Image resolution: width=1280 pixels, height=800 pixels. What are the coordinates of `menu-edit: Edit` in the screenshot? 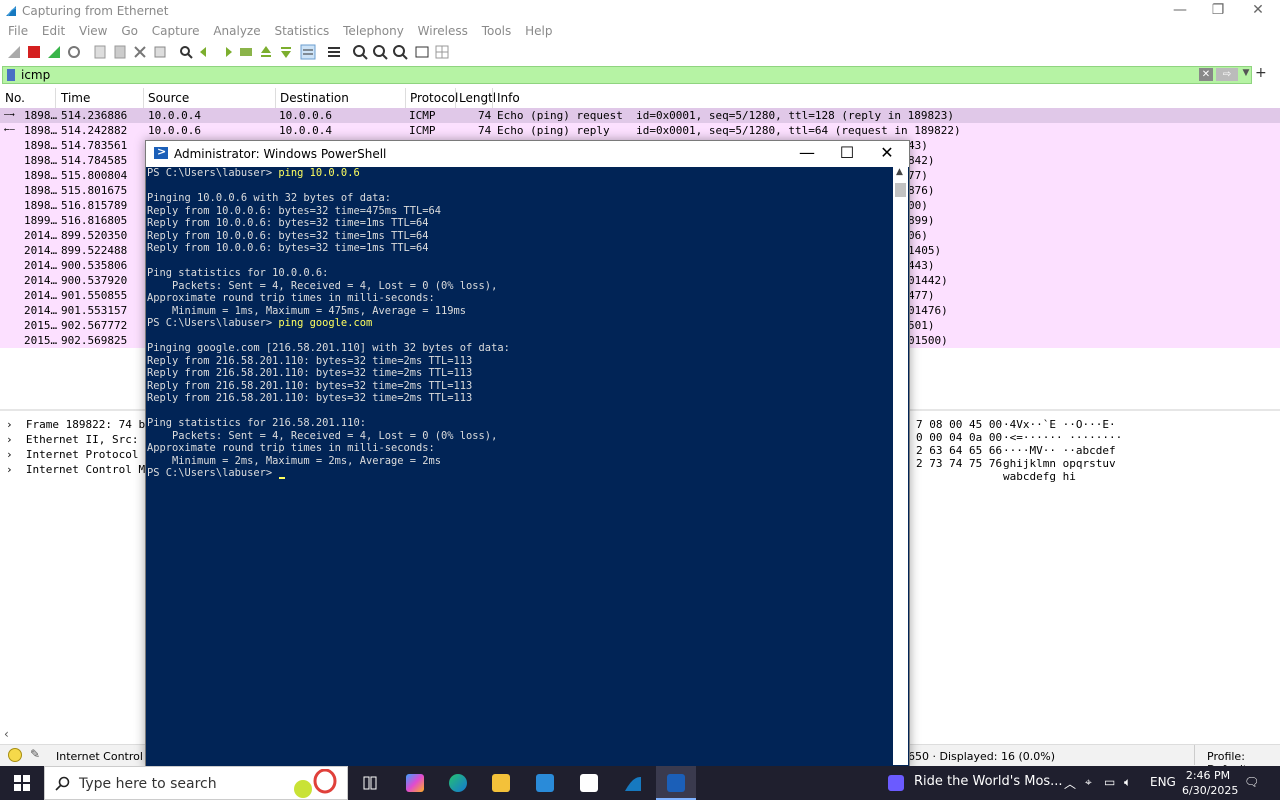 It's located at (53, 31).